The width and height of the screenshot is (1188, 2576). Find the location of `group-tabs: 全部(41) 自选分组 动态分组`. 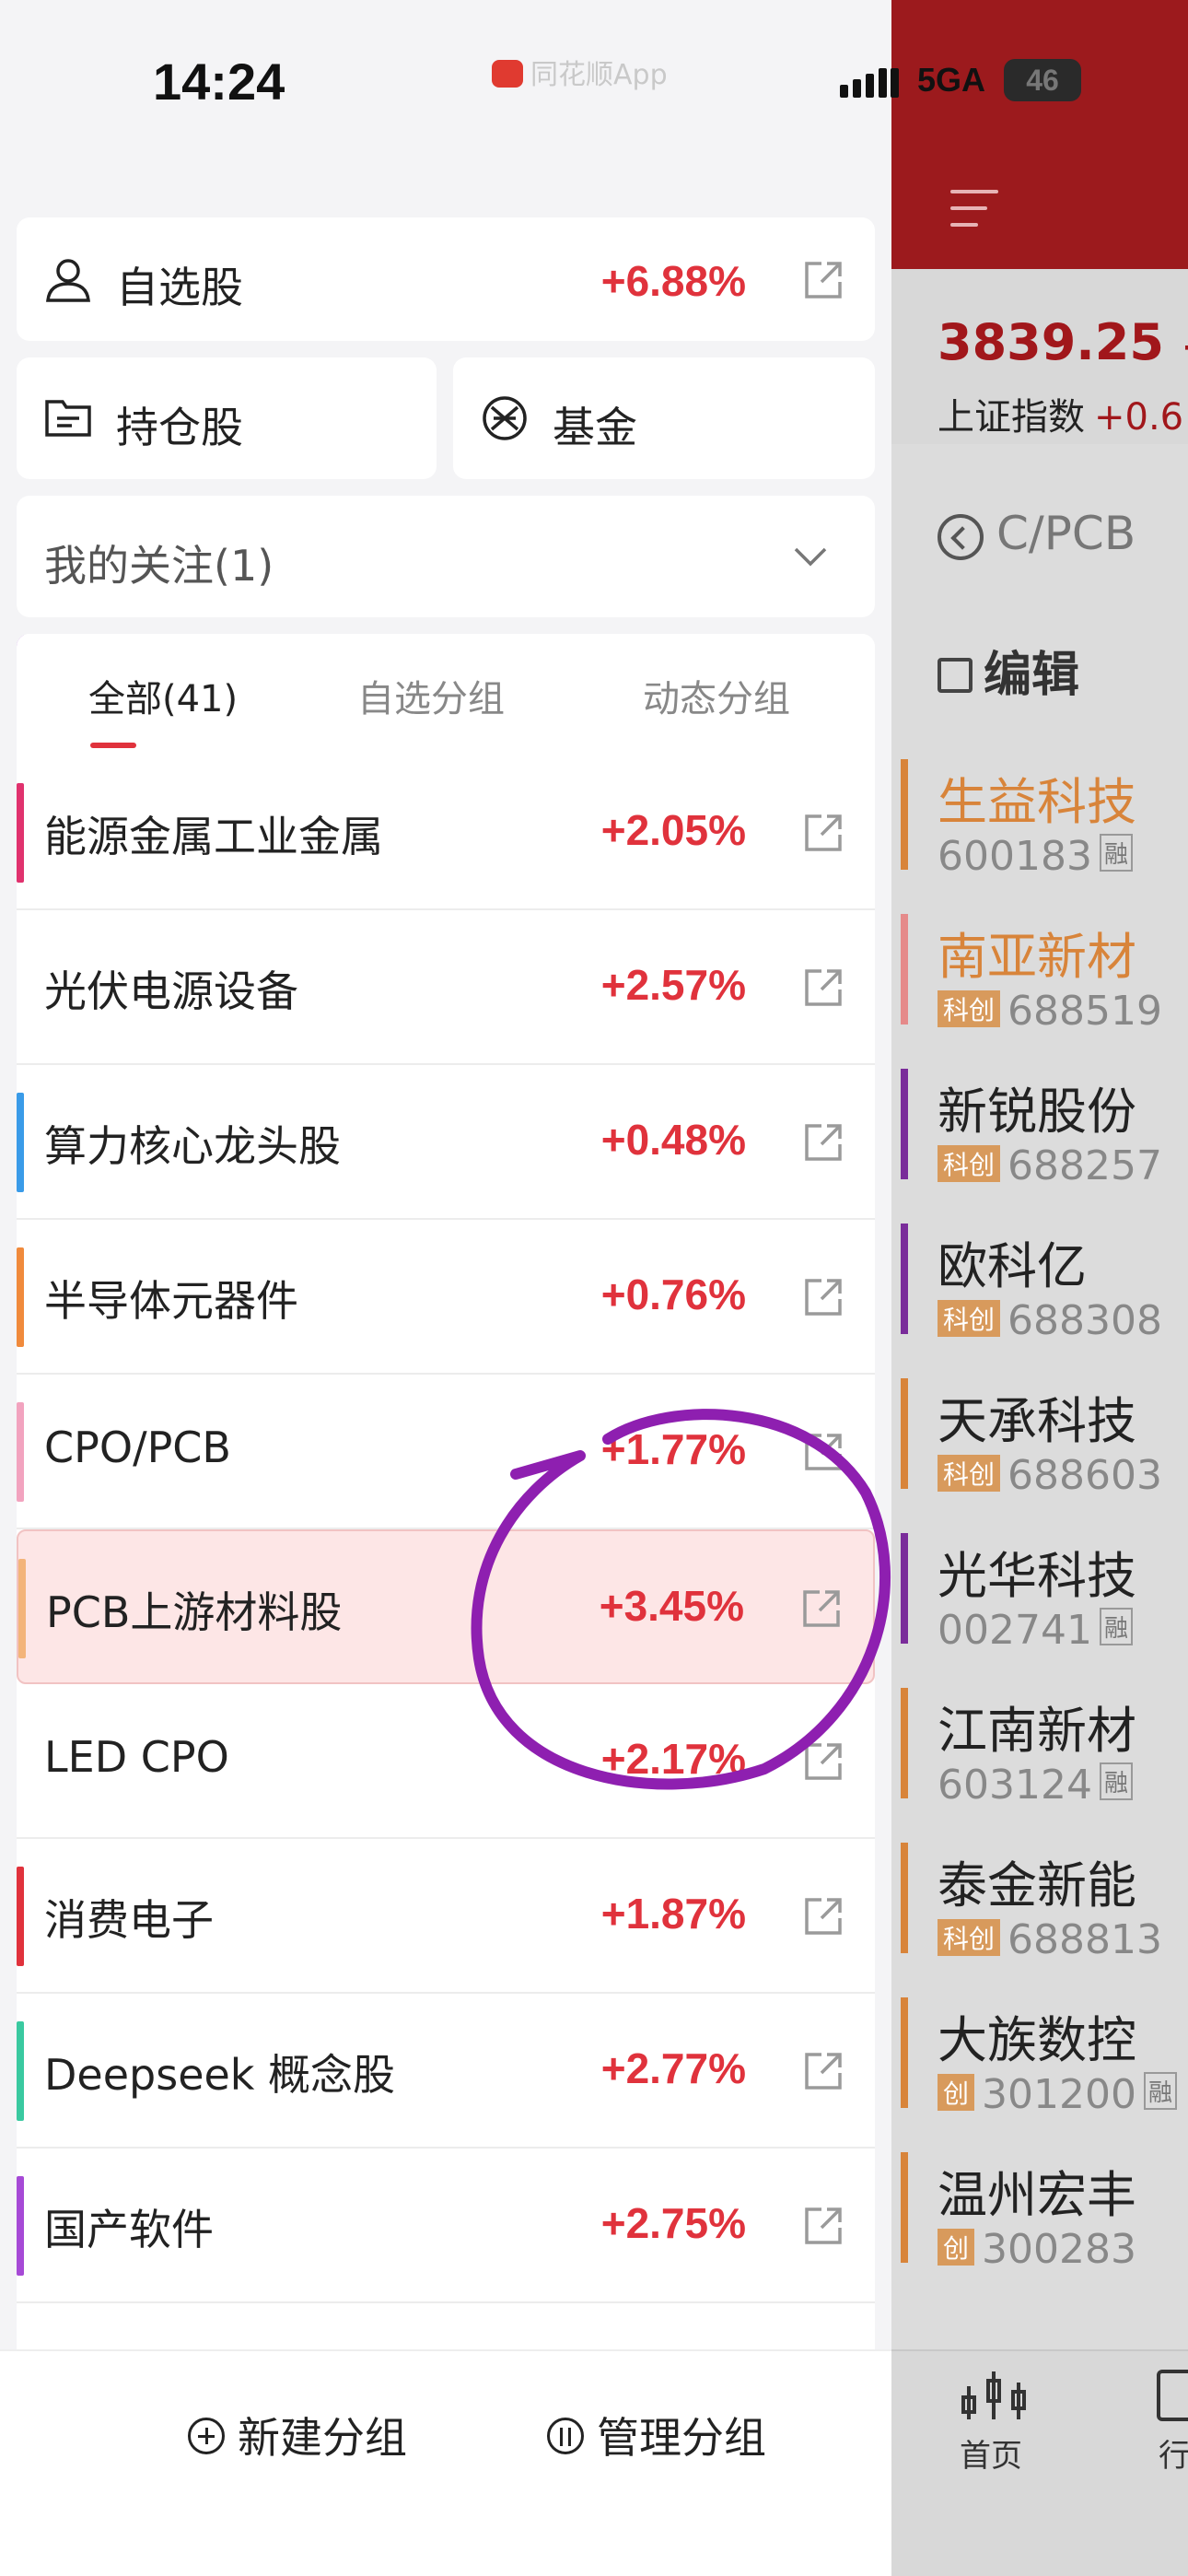

group-tabs: 全部(41) 自选分组 动态分组 is located at coordinates (446, 694).